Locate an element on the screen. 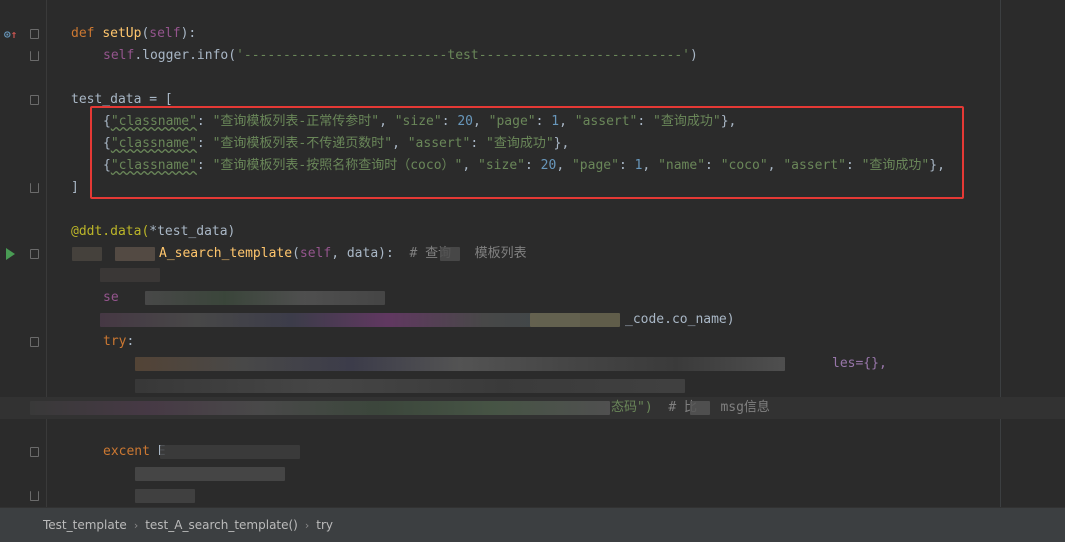 Image resolution: width=1065 pixels, height=542 pixels. run-test-icon is located at coordinates (10, 254).